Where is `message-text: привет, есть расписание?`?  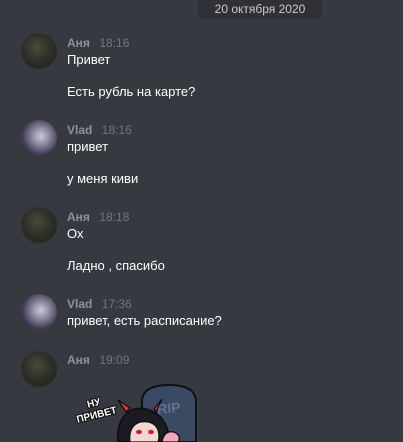 message-text: привет, есть расписание? is located at coordinates (144, 320).